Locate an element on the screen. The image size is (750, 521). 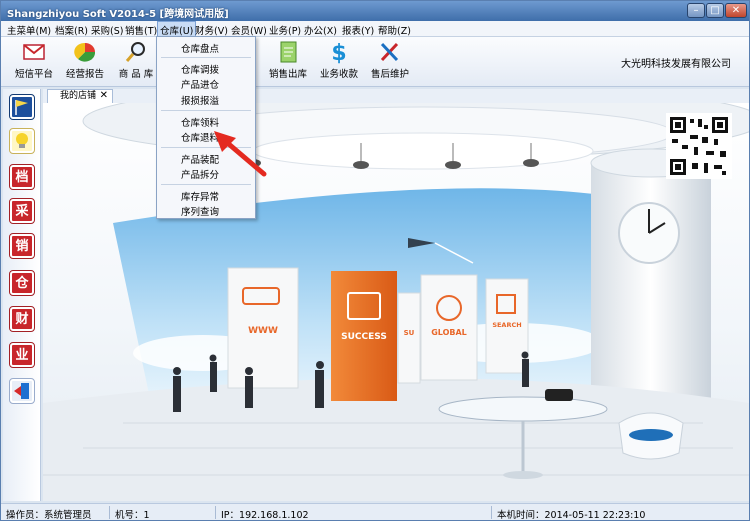
board-success: SUCCESS is located at coordinates (364, 336).